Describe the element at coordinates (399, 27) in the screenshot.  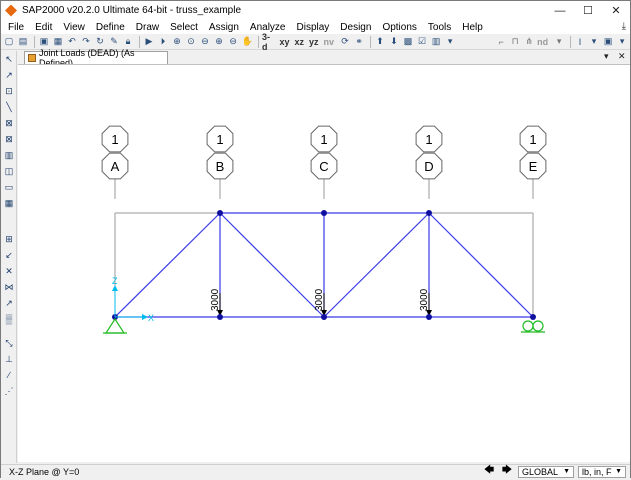
I see `menu-options: Options` at that location.